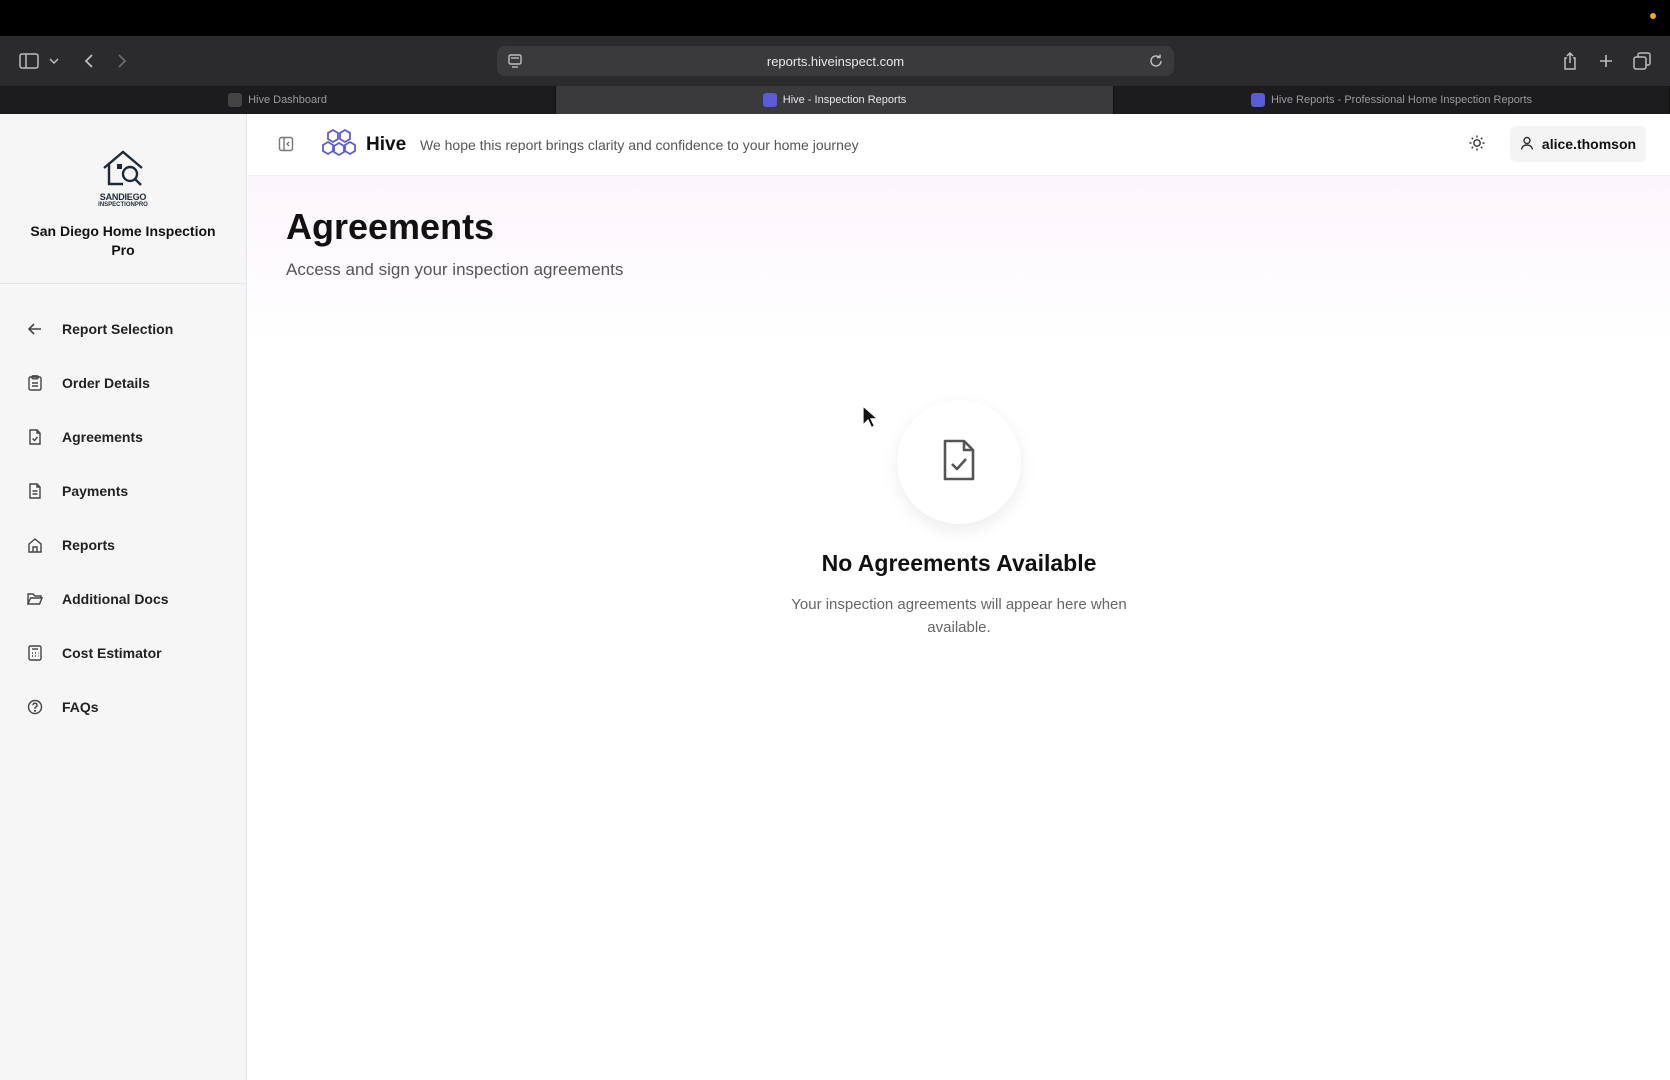 The width and height of the screenshot is (1670, 1080). What do you see at coordinates (95, 491) in the screenshot?
I see `sidebar-item-label: Payments` at bounding box center [95, 491].